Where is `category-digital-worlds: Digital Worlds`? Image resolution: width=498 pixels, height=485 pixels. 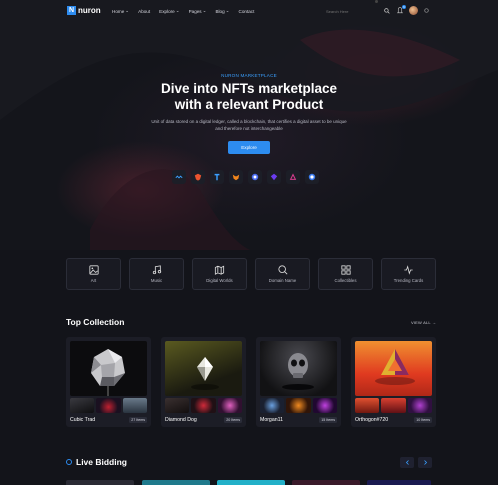 category-digital-worlds: Digital Worlds is located at coordinates (219, 274).